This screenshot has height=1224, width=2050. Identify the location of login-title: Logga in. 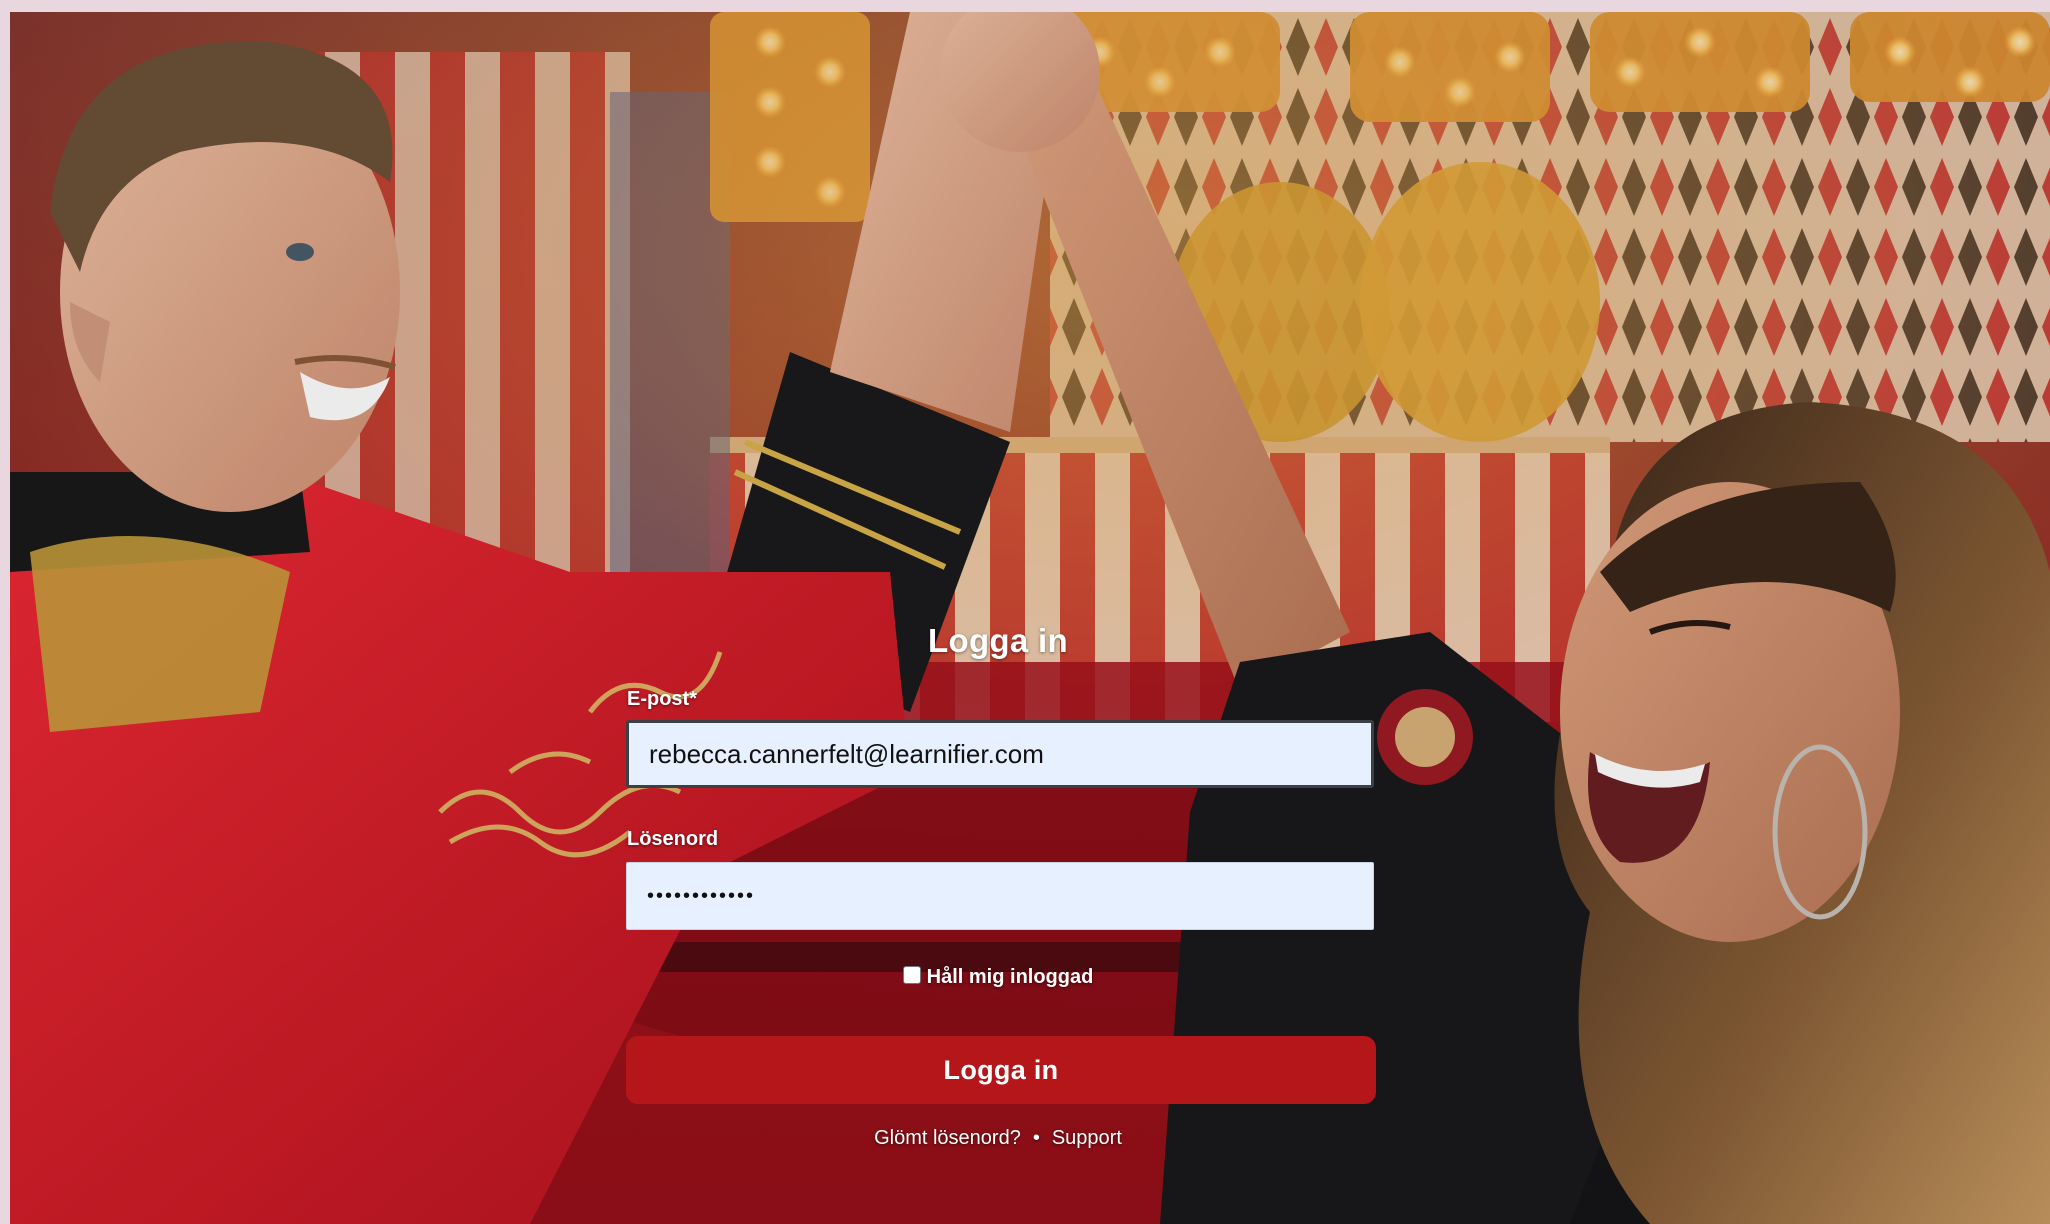
(998, 640).